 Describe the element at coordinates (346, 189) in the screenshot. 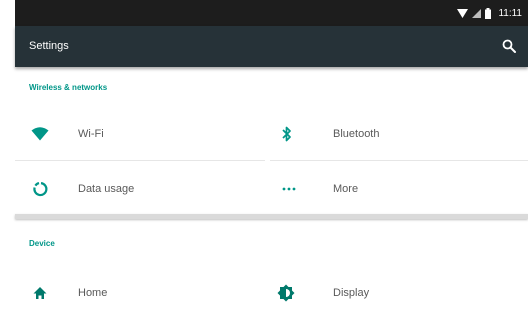

I see `settings-item-label: More` at that location.